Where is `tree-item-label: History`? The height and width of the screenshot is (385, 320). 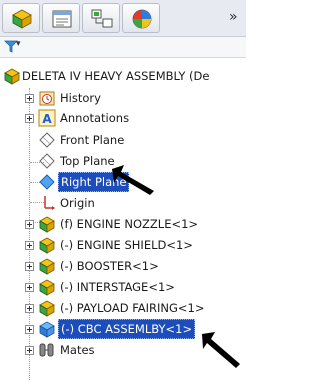 tree-item-label: History is located at coordinates (80, 98).